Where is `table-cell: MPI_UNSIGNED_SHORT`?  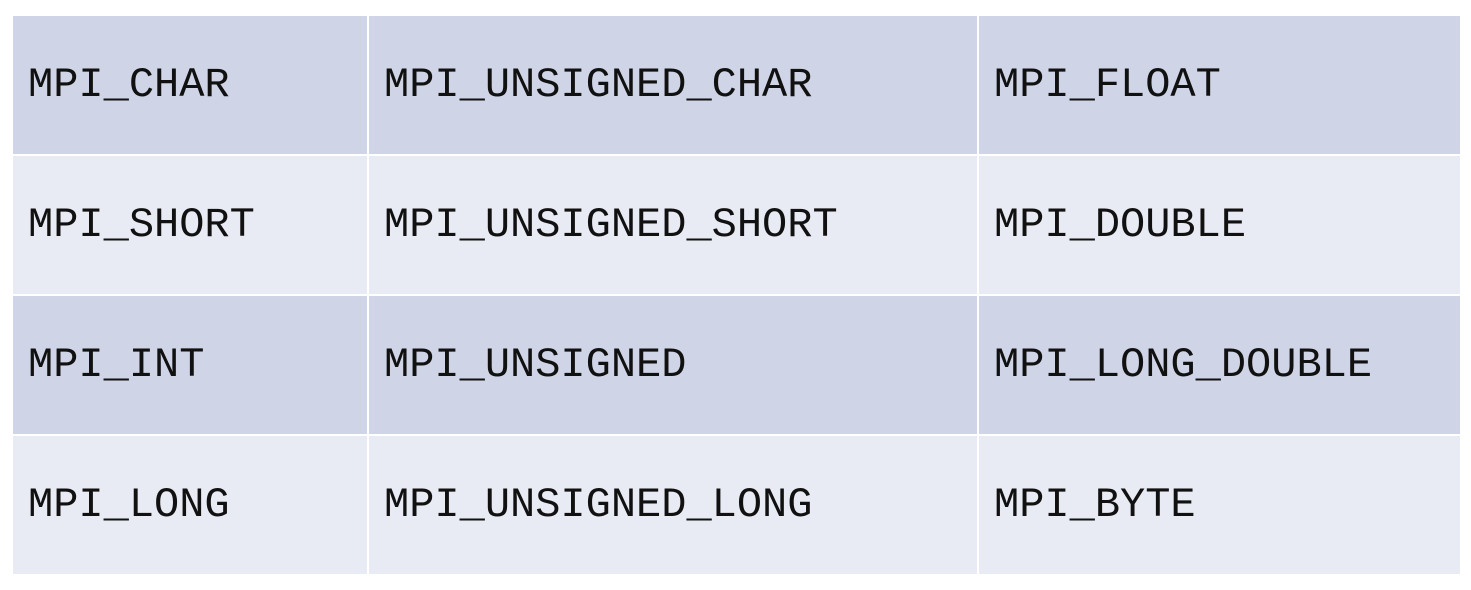
table-cell: MPI_UNSIGNED_SHORT is located at coordinates (673, 225).